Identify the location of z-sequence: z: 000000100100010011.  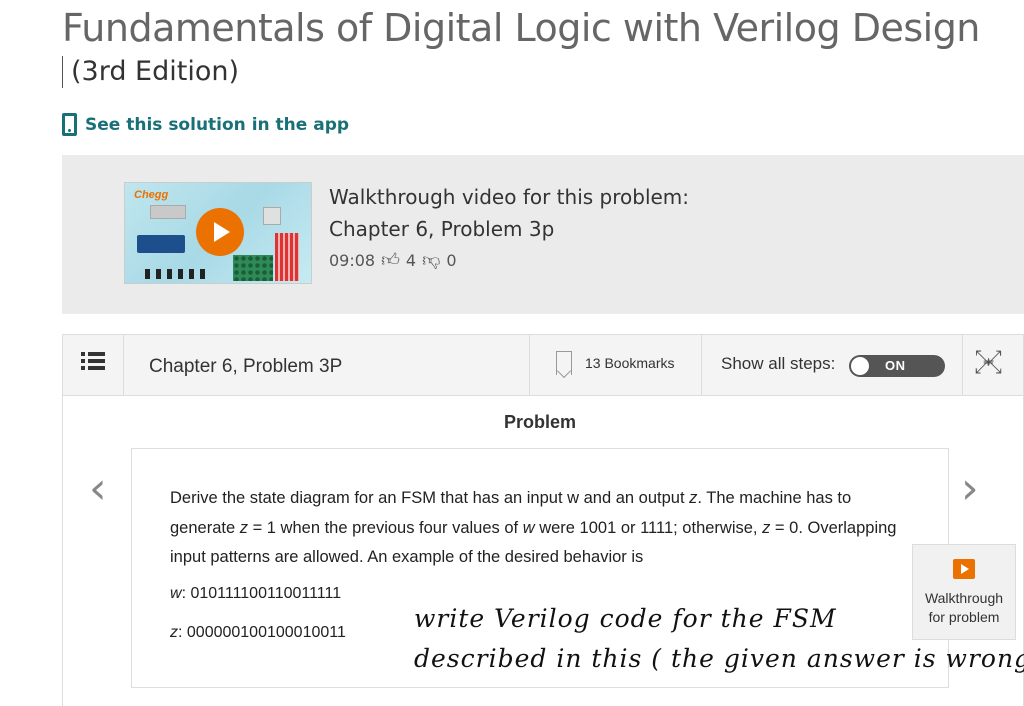
(258, 632).